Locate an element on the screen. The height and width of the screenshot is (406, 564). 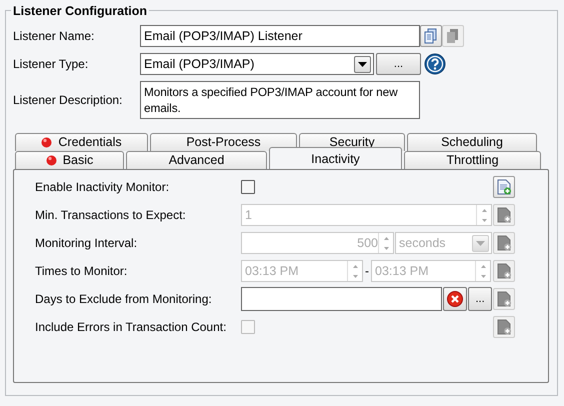
paste-button is located at coordinates (453, 36).